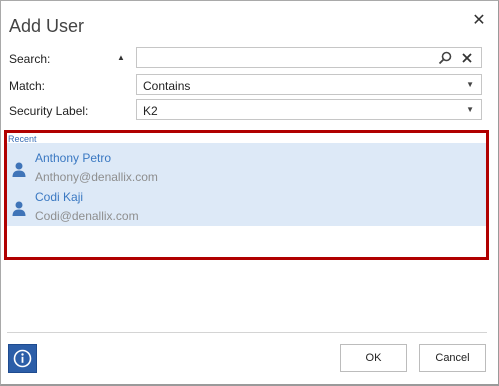  I want to click on search-input, so click(284, 57).